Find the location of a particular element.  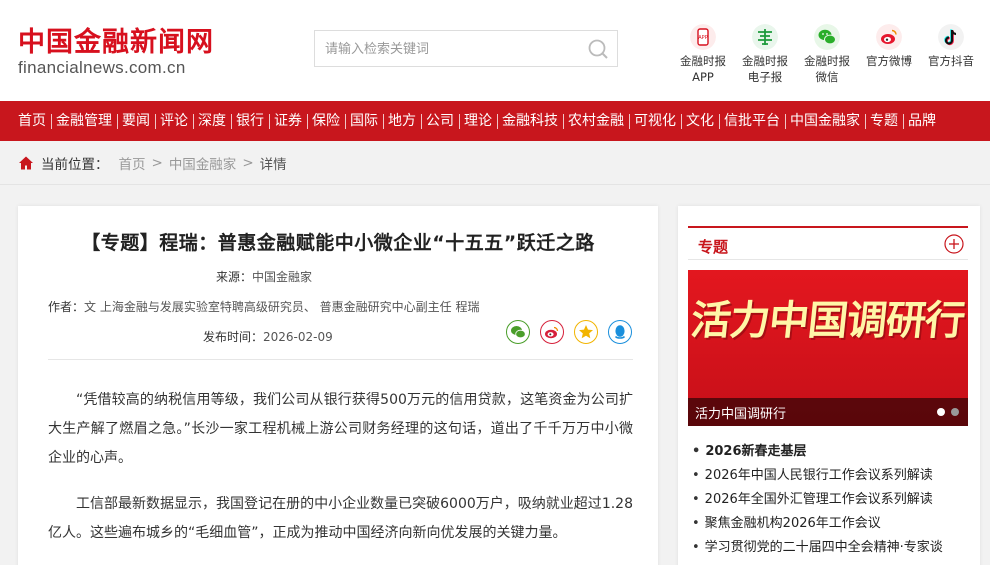

logo-chinese: 中国金融新闻网 is located at coordinates (116, 42).